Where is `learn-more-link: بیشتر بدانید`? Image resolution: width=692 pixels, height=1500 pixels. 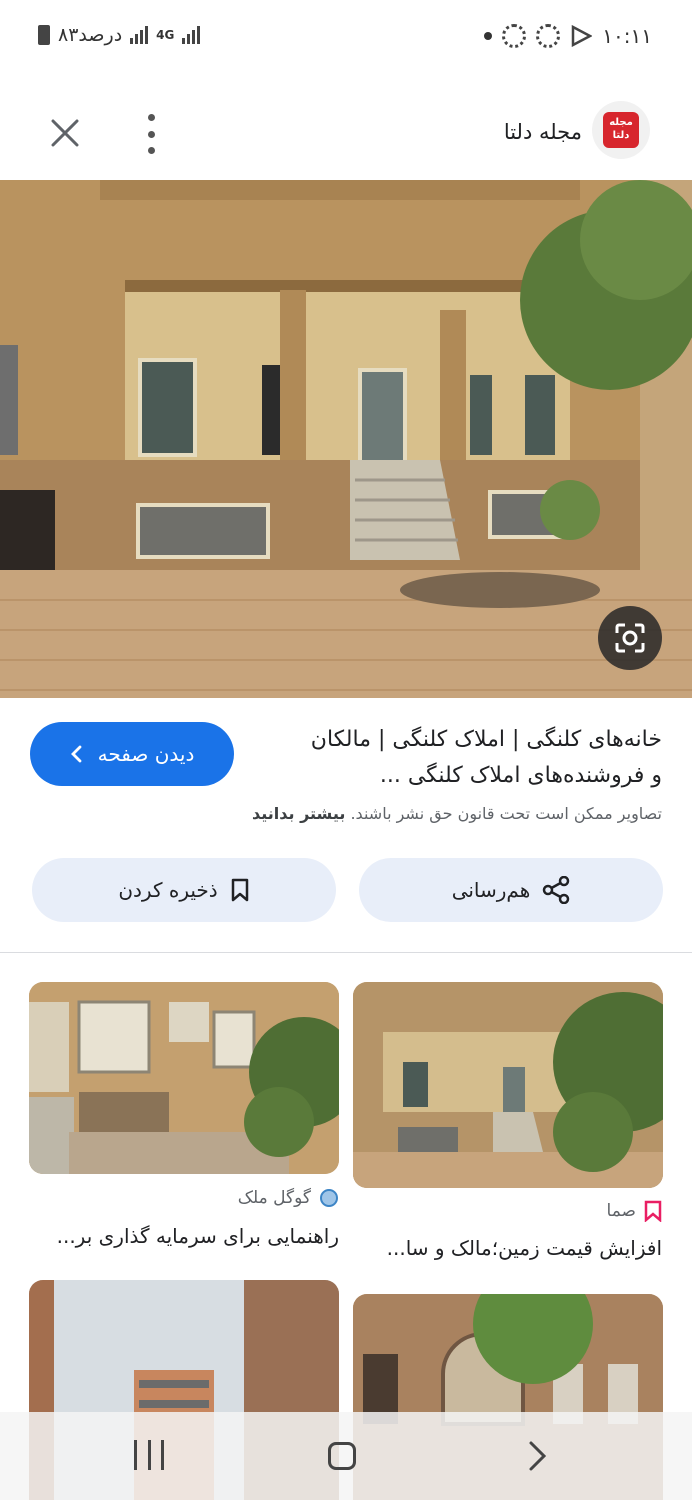 learn-more-link: بیشتر بدانید is located at coordinates (298, 813).